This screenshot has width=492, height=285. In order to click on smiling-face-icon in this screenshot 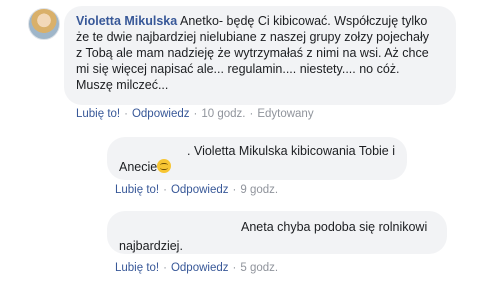, I will do `click(164, 166)`.